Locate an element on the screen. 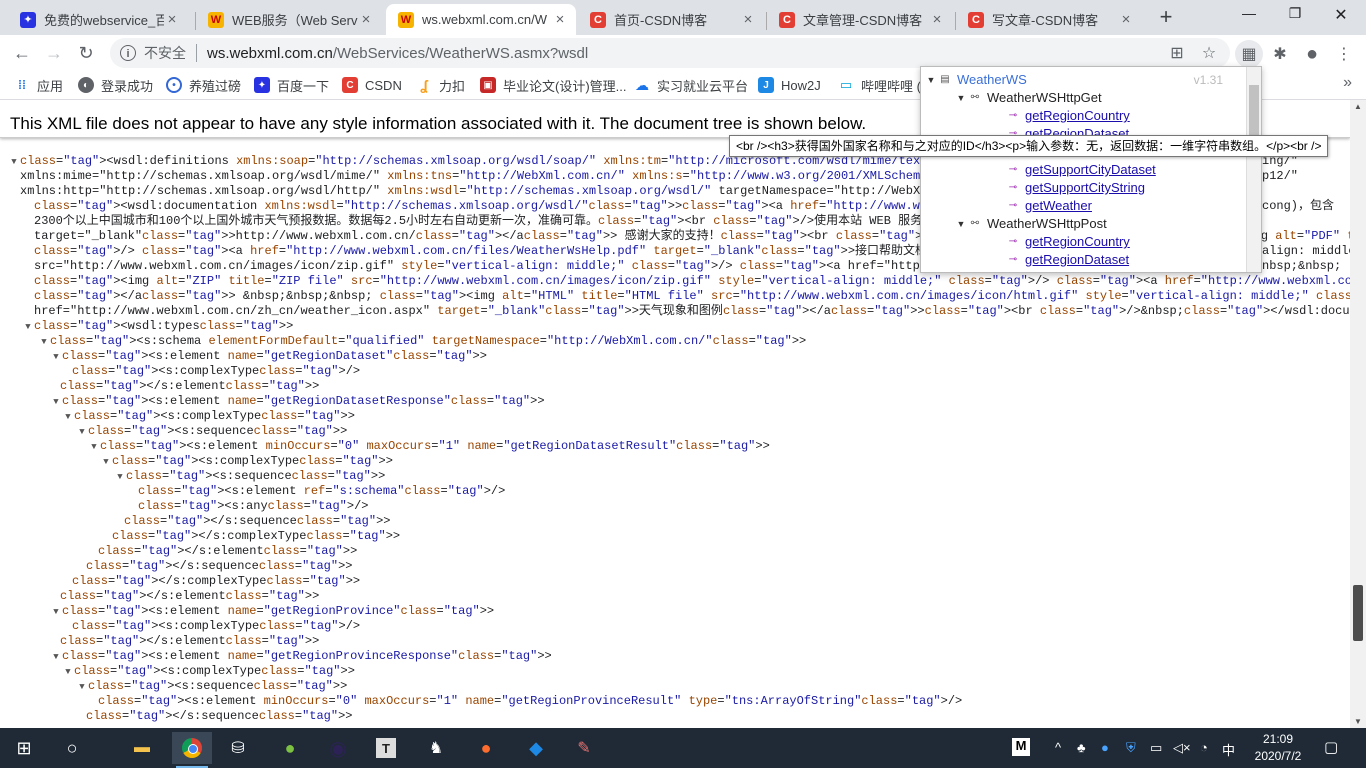  extensions-puzzle-icon: ✱ is located at coordinates (1280, 54).